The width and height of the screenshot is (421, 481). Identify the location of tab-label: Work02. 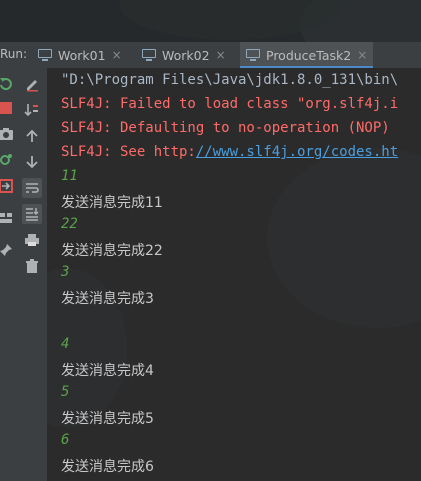
(186, 55).